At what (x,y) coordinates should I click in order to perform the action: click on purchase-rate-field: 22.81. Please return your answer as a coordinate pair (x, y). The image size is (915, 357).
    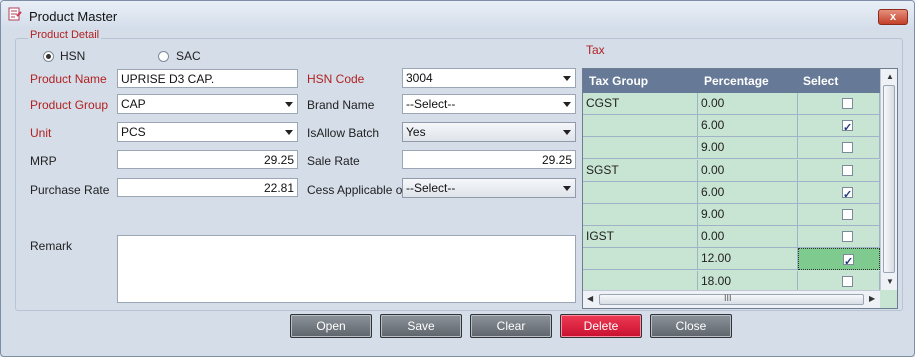
    Looking at the image, I should click on (207, 187).